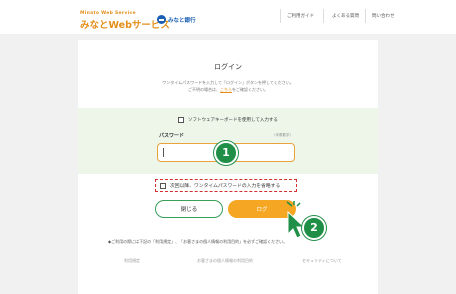  Describe the element at coordinates (225, 261) in the screenshot. I see `footer-privacy-link: お客さまの個人情報の利用目的` at that location.